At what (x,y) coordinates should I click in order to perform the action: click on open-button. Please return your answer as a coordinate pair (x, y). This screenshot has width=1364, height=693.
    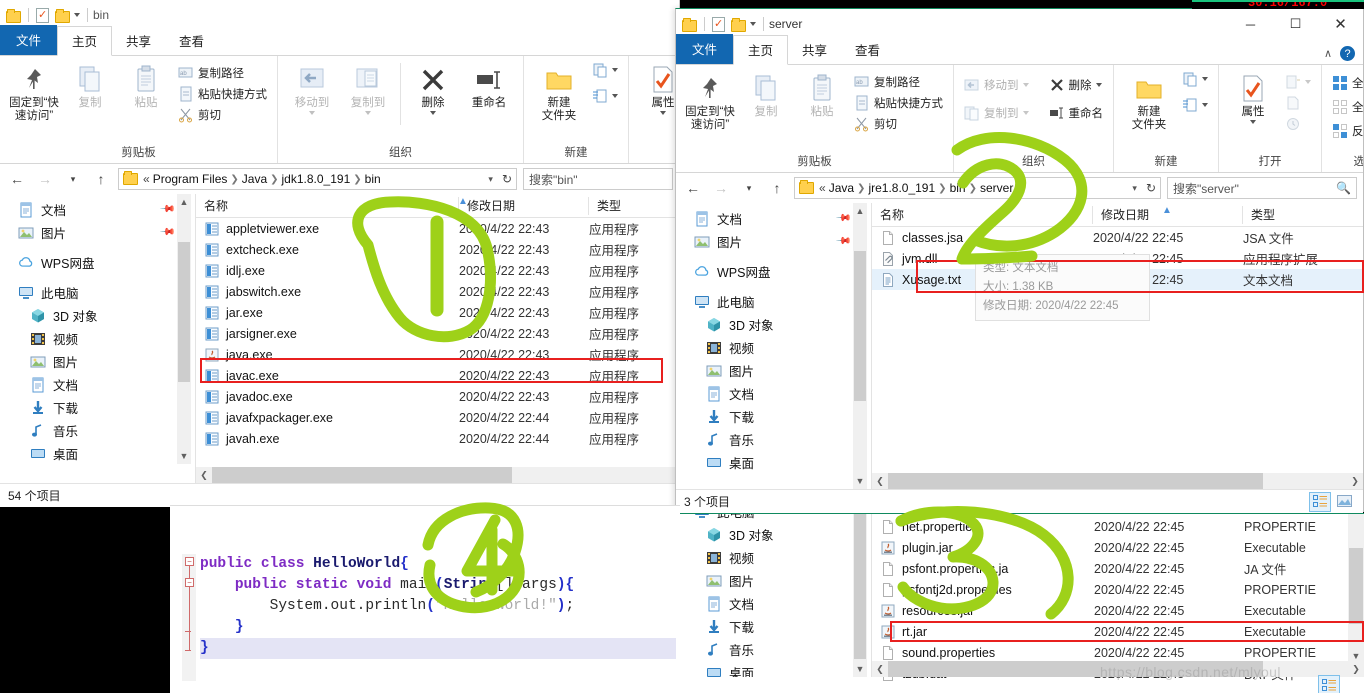
    Looking at the image, I should click on (1298, 82).